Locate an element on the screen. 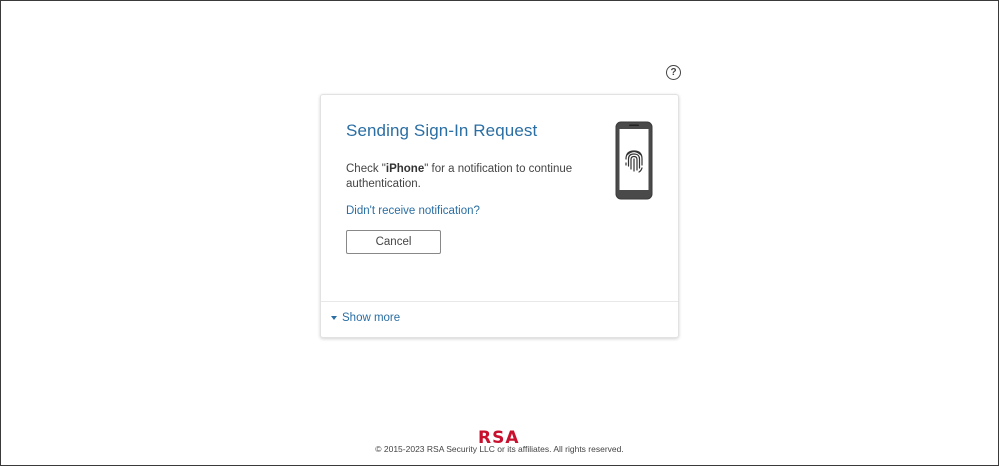  card-title: Sending Sign-In Request is located at coordinates (442, 130).